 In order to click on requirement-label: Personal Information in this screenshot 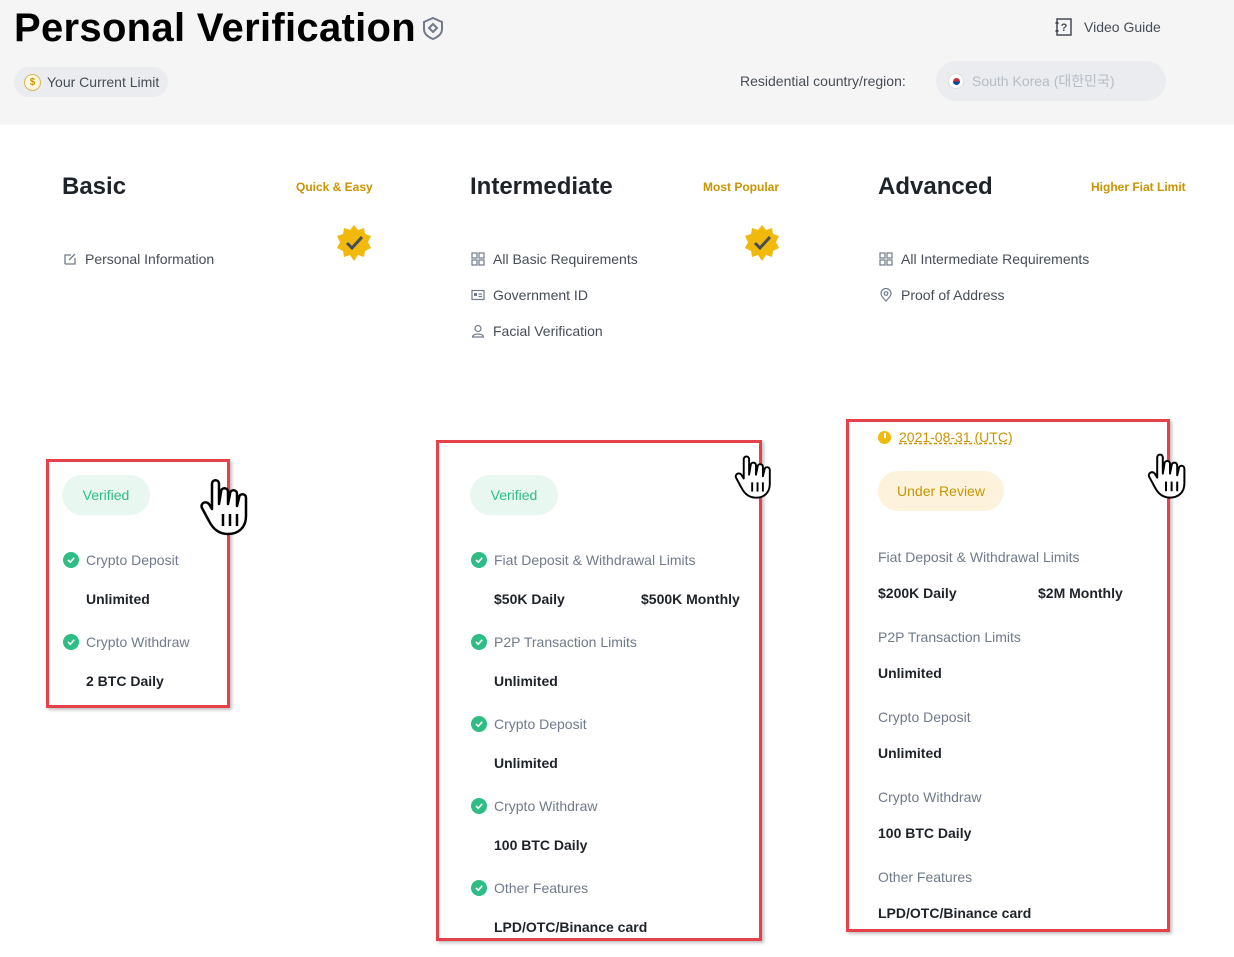, I will do `click(150, 259)`.